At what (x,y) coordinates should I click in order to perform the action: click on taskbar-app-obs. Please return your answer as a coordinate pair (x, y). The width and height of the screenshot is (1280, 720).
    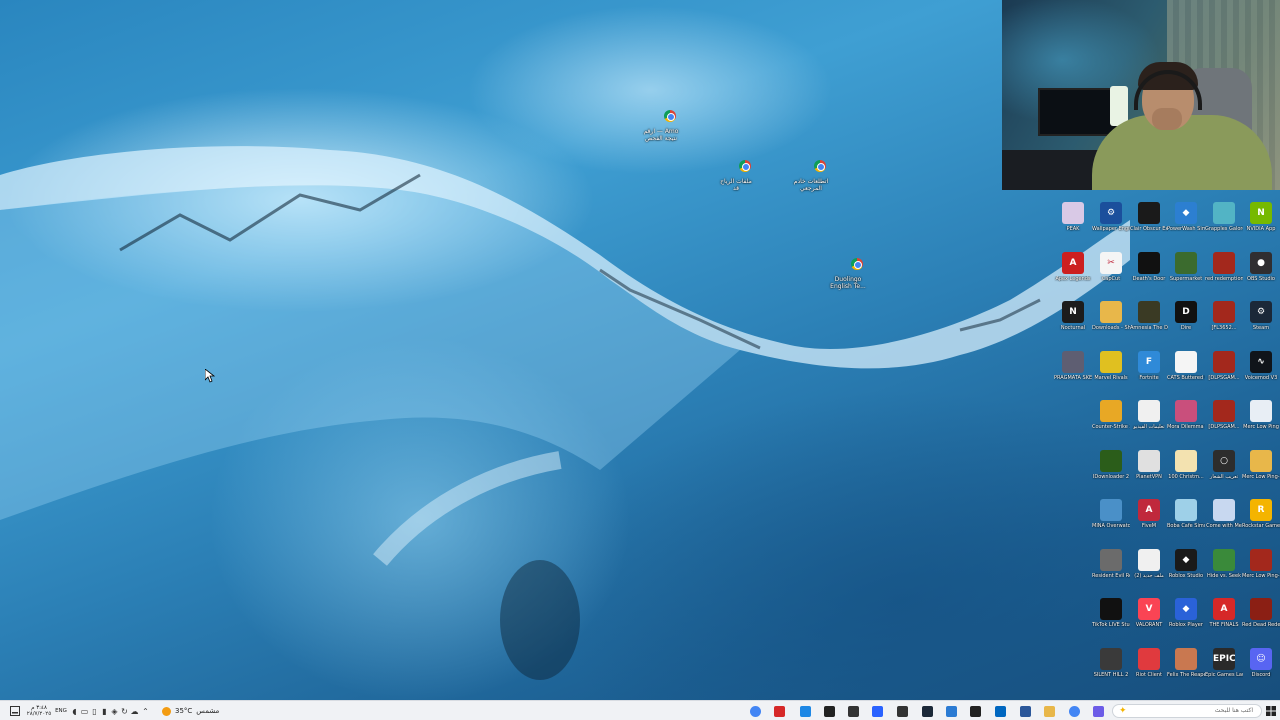
    Looking at the image, I should click on (902, 711).